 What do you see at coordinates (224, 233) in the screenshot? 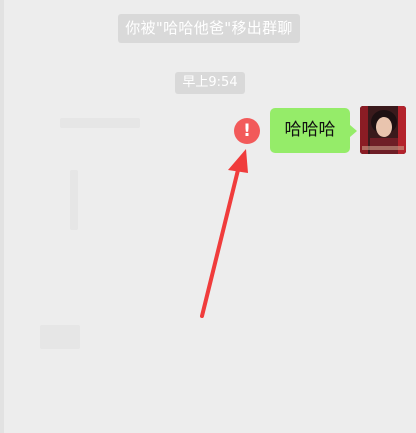
I see `annotation-arrow-icon` at bounding box center [224, 233].